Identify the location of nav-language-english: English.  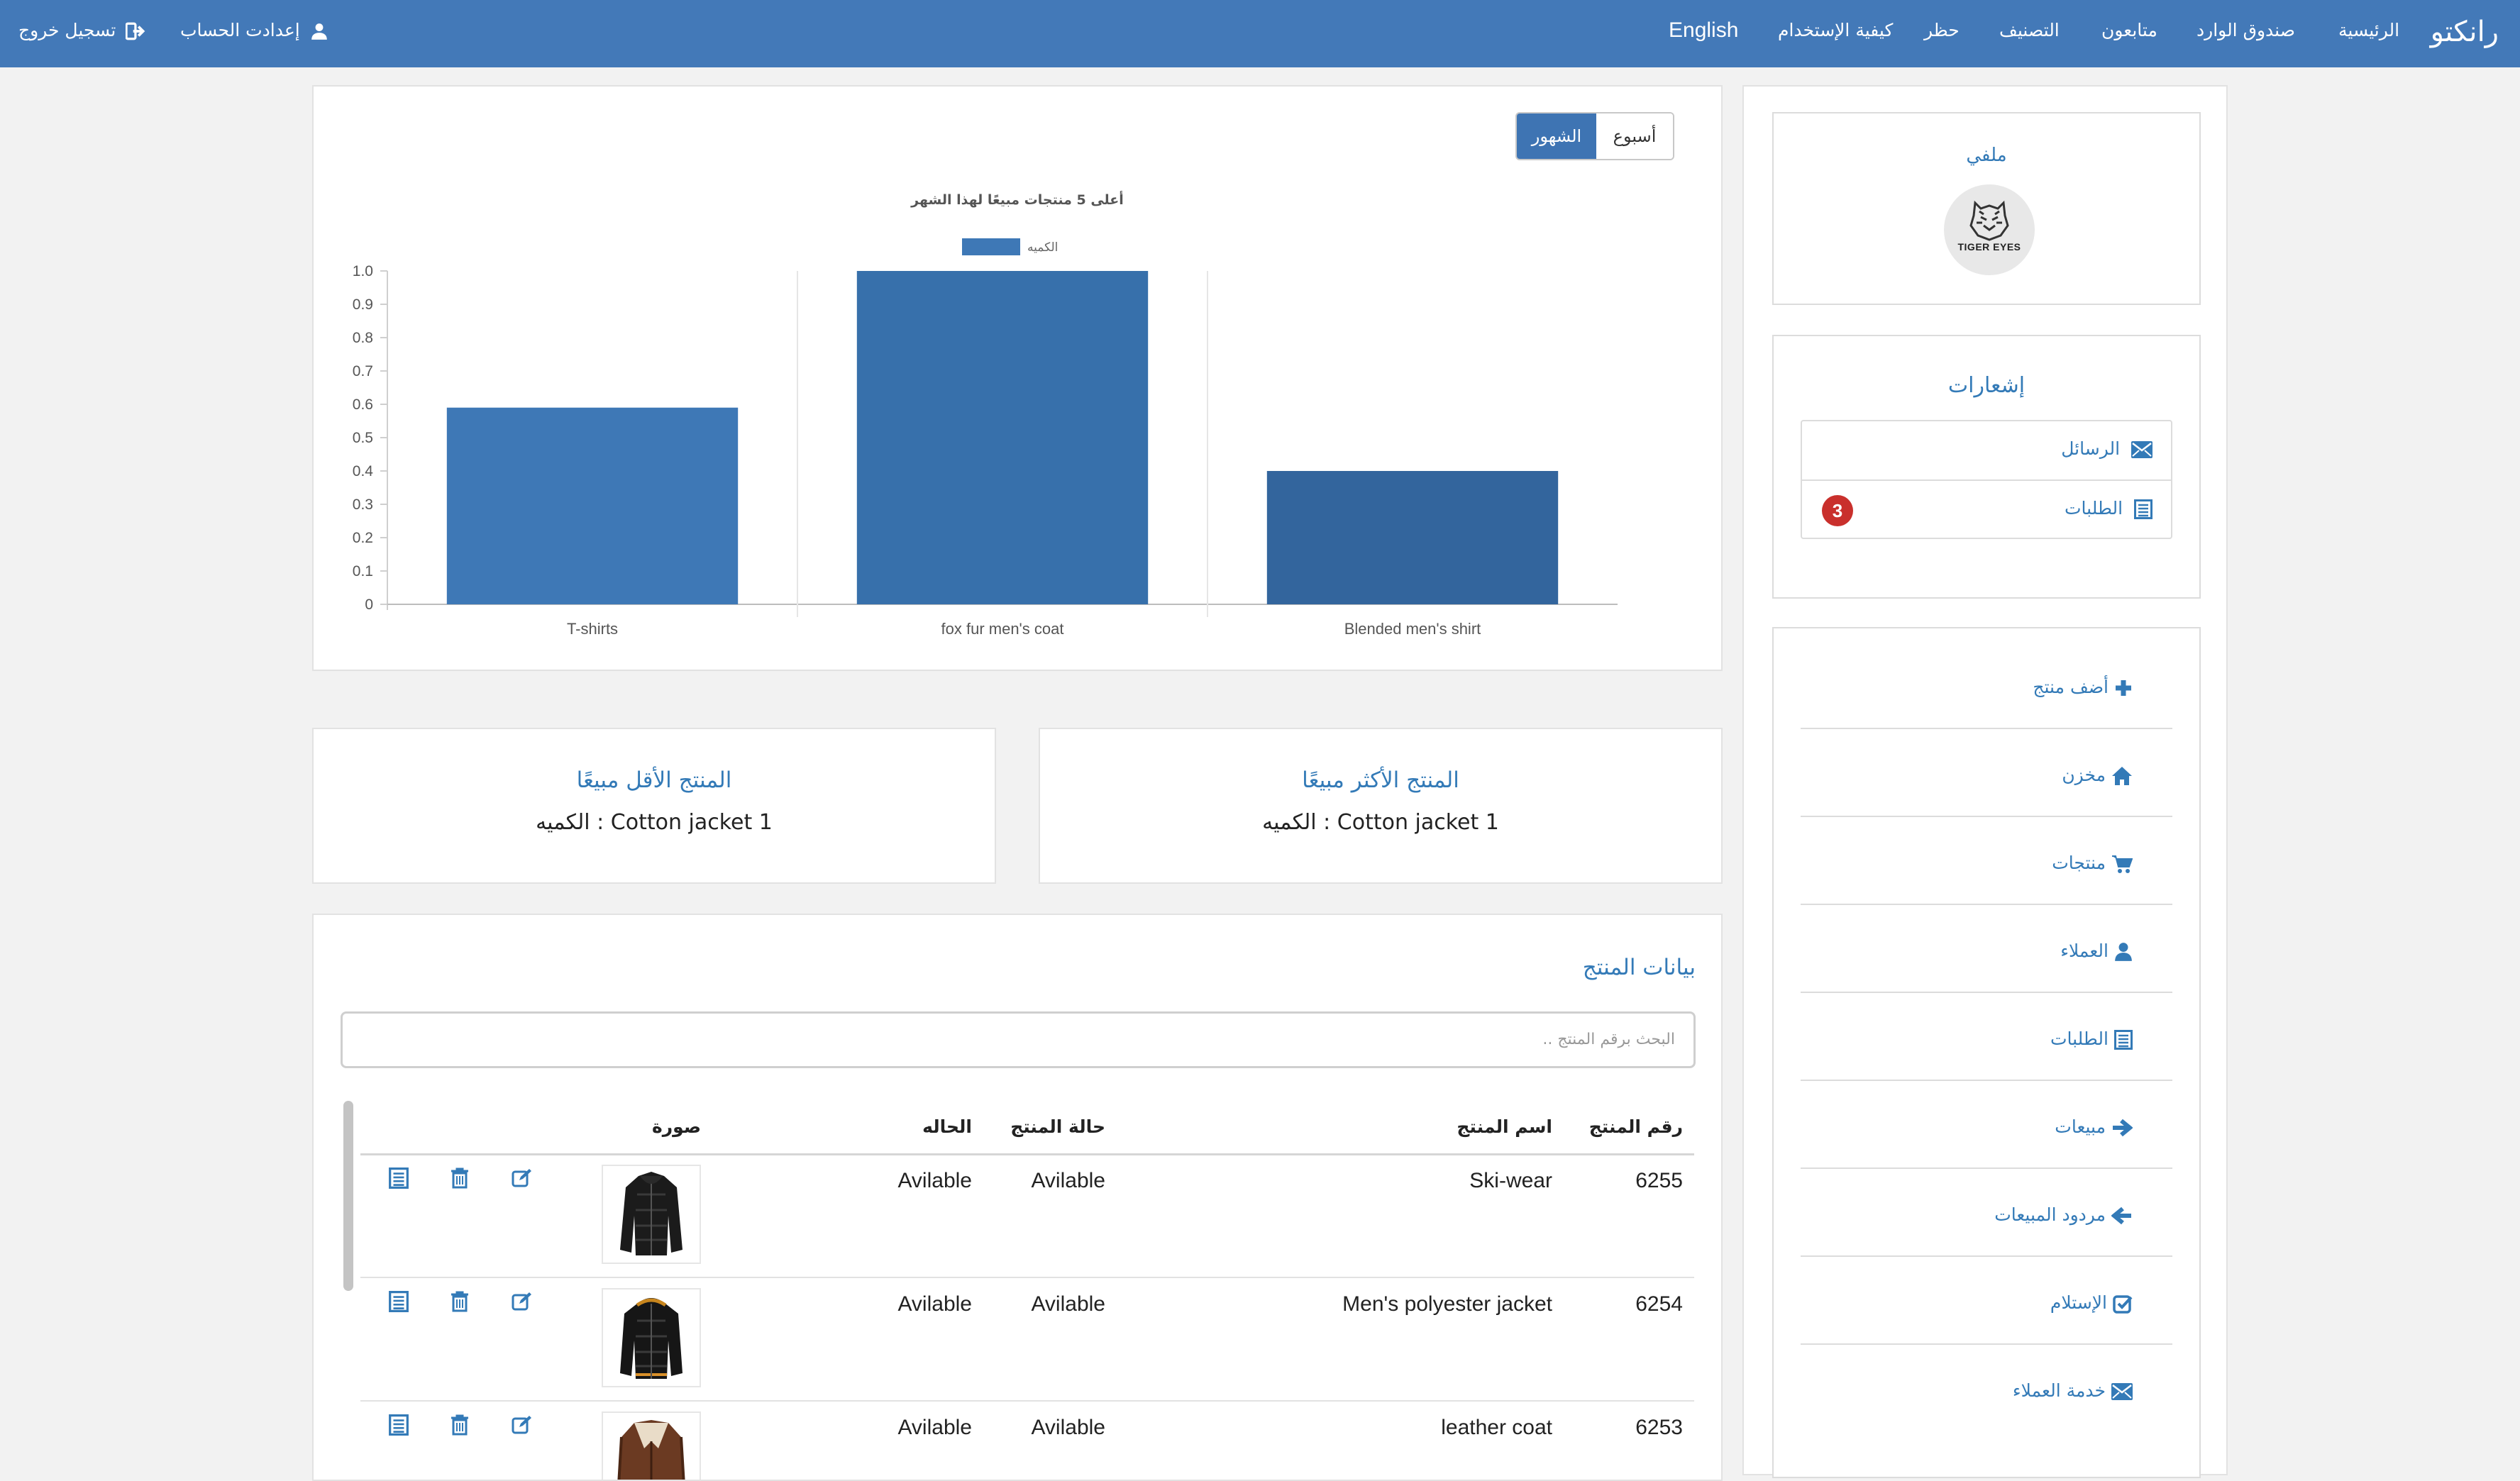
(1703, 33).